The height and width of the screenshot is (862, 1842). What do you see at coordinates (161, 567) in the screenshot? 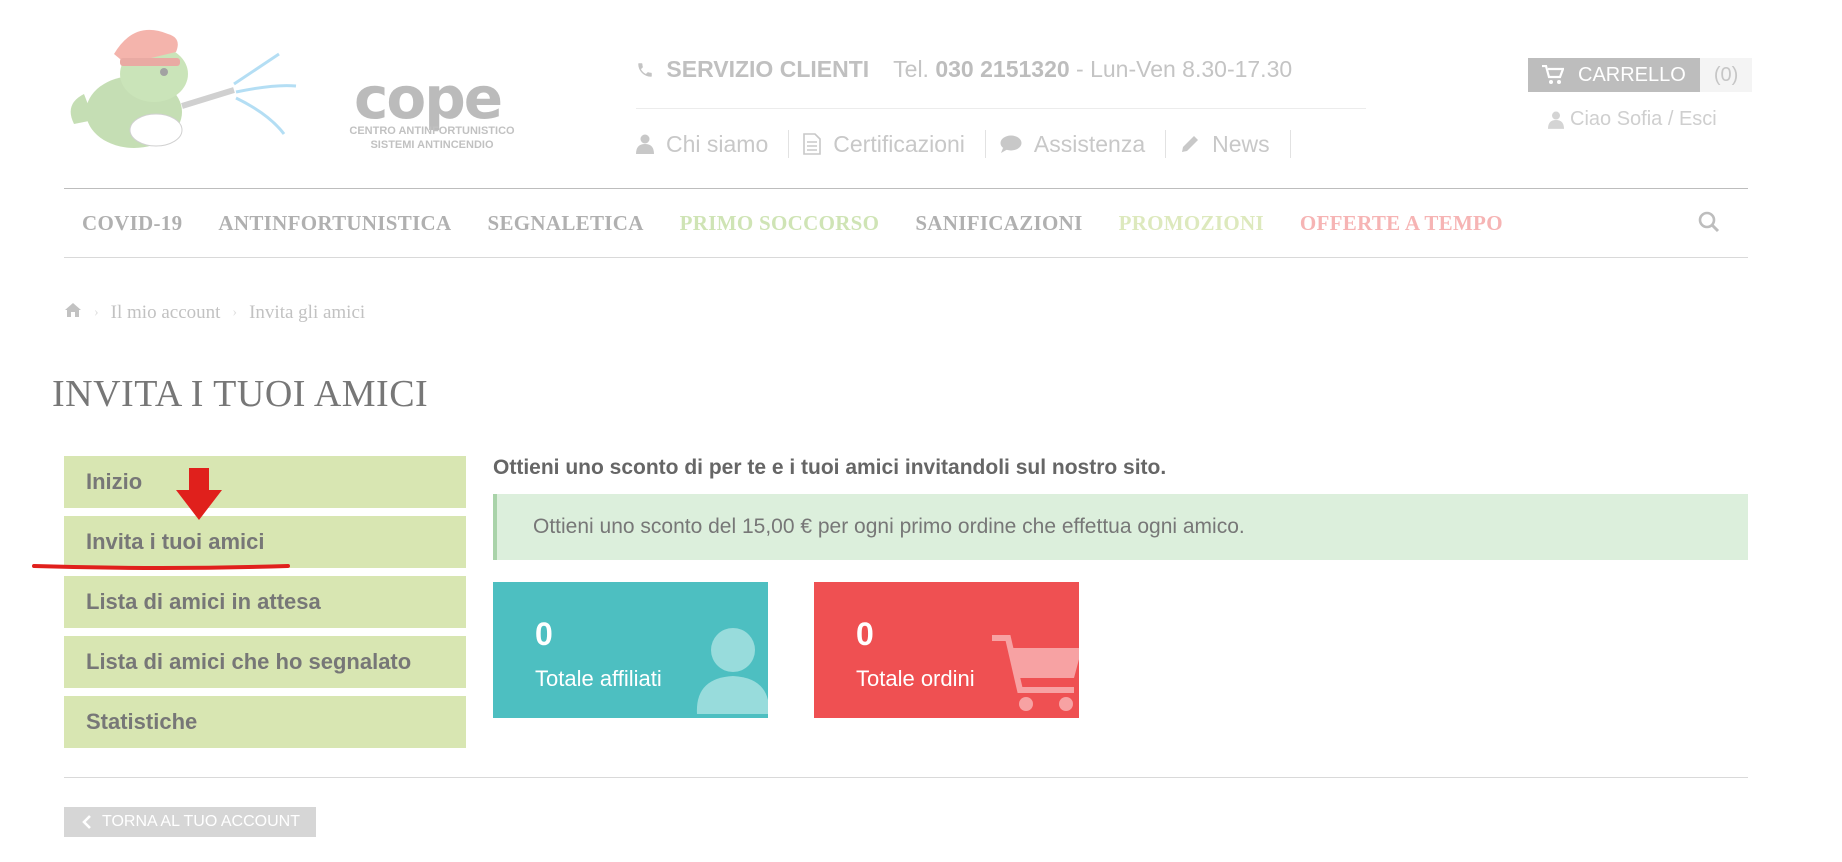
I see `annotation-underline` at bounding box center [161, 567].